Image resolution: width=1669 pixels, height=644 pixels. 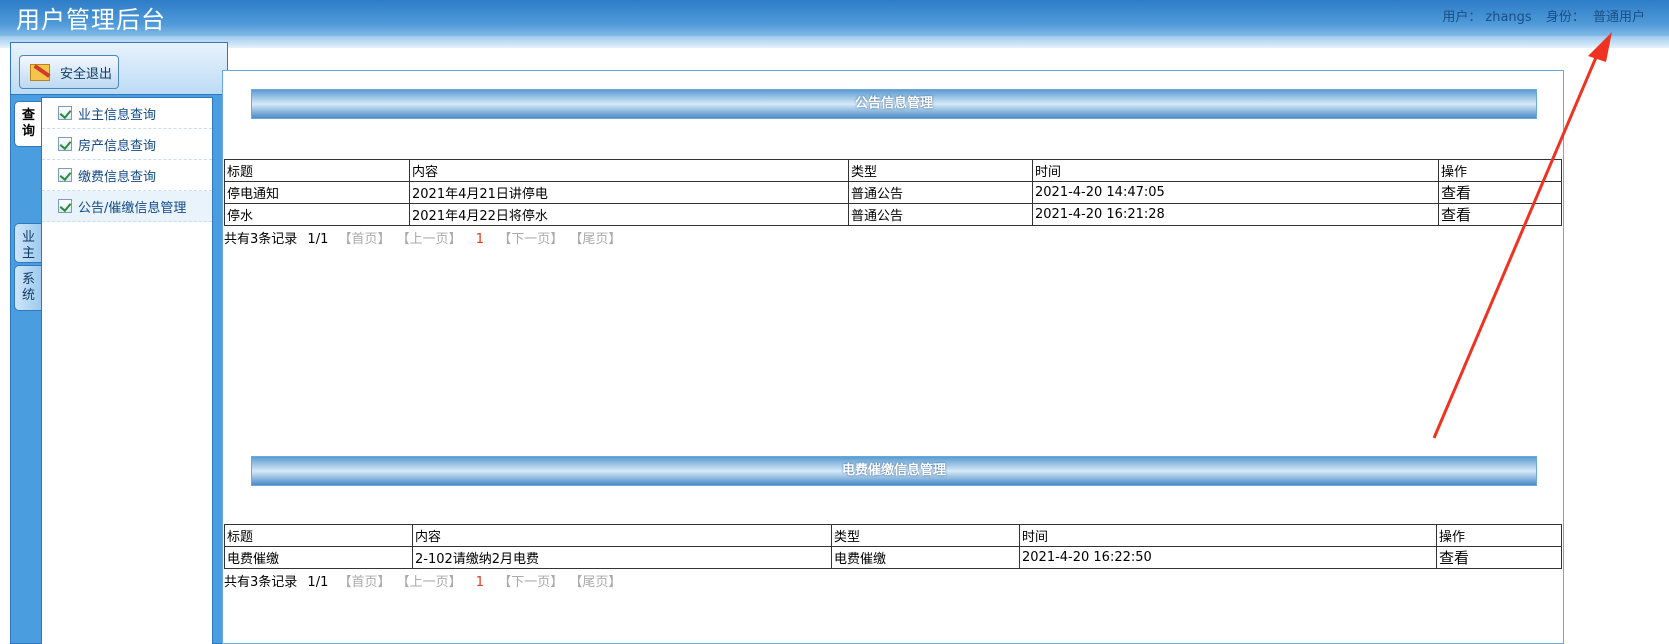 What do you see at coordinates (86, 74) in the screenshot?
I see `logout-label: 安全退出` at bounding box center [86, 74].